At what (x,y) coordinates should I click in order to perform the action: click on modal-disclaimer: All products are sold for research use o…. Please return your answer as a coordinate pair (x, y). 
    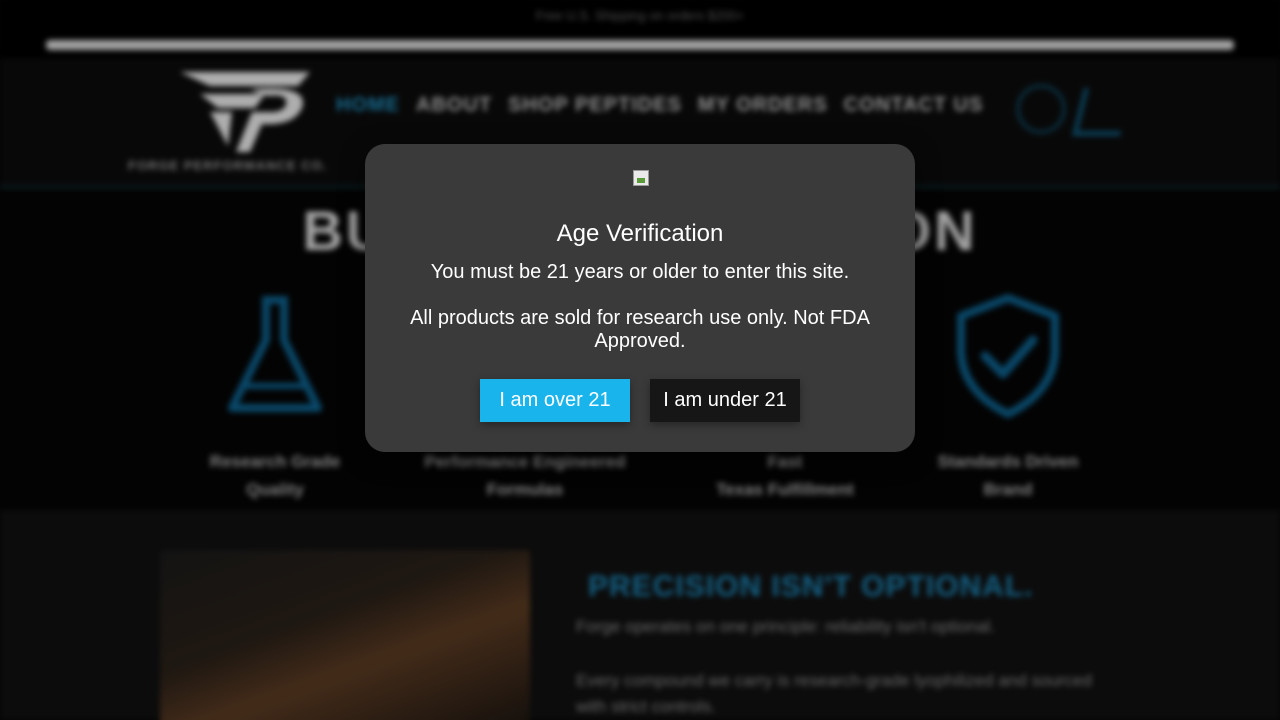
    Looking at the image, I should click on (640, 329).